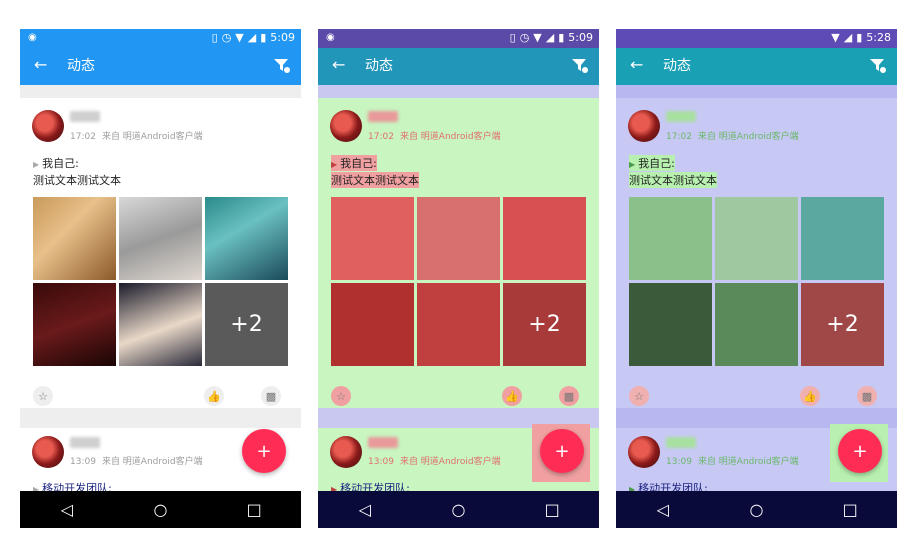  I want to click on android-icon: ◉, so click(32, 37).